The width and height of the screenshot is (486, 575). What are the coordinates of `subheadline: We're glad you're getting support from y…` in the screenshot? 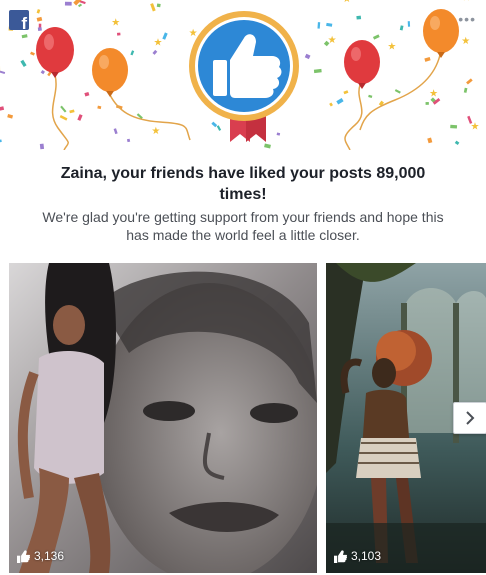 It's located at (243, 226).